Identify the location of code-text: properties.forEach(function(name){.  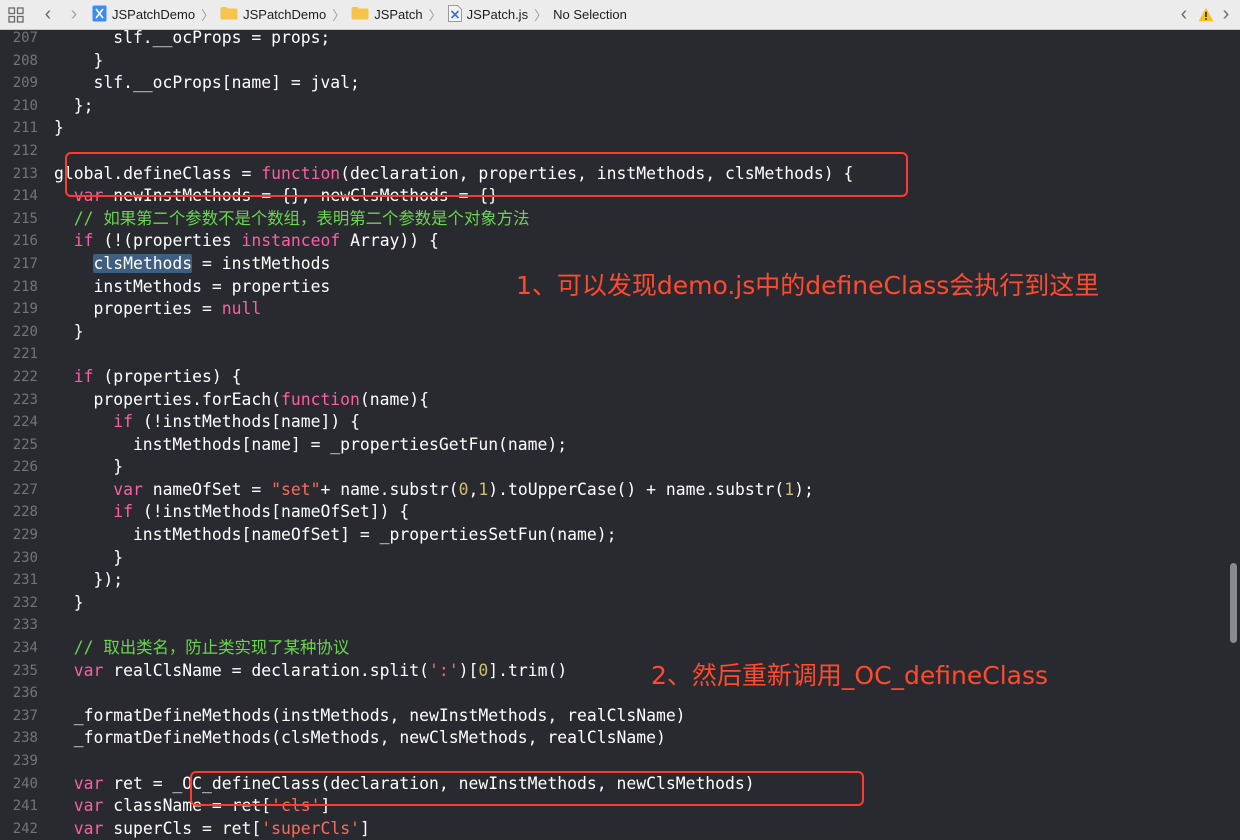
(241, 400).